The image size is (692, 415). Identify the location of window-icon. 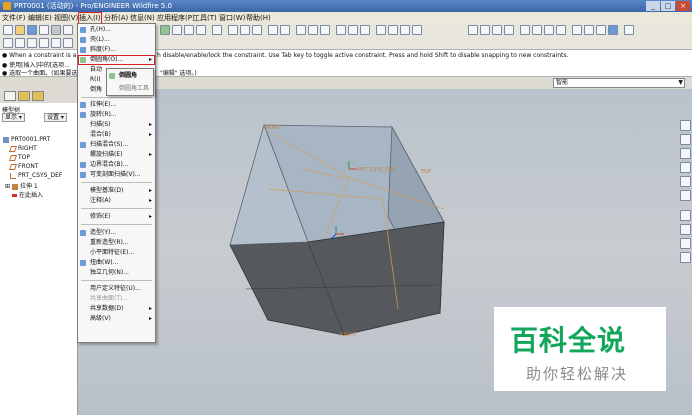
(245, 30).